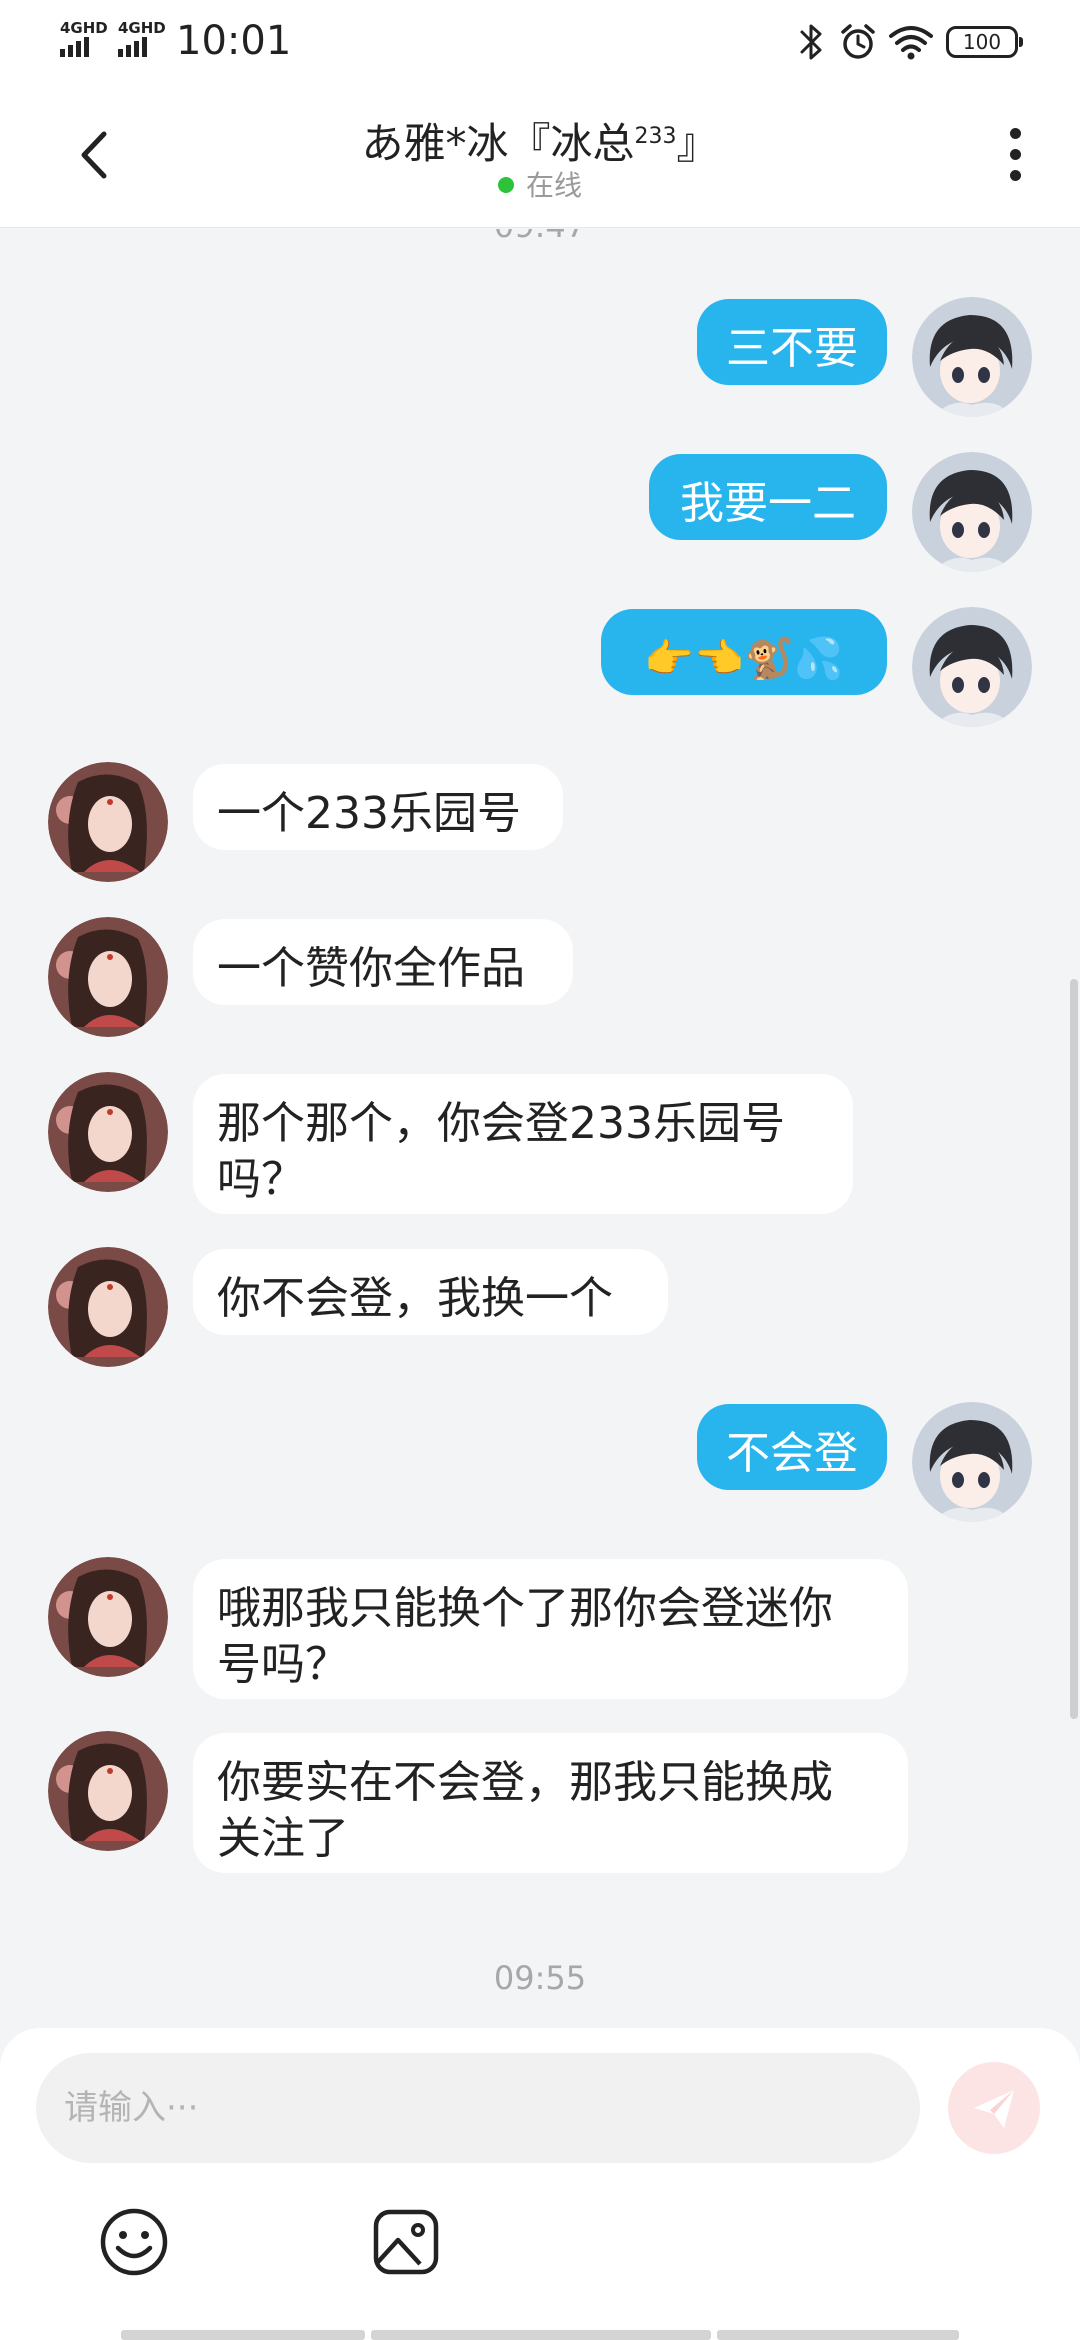 Image resolution: width=1080 pixels, height=2340 pixels. I want to click on message-bubble: 三不要, so click(792, 342).